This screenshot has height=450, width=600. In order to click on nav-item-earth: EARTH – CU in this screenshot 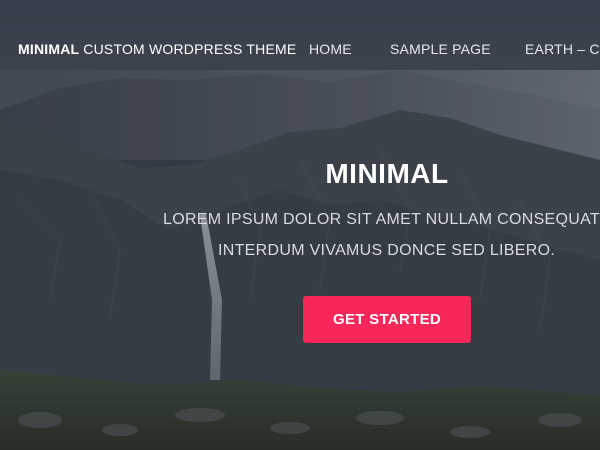, I will do `click(562, 49)`.